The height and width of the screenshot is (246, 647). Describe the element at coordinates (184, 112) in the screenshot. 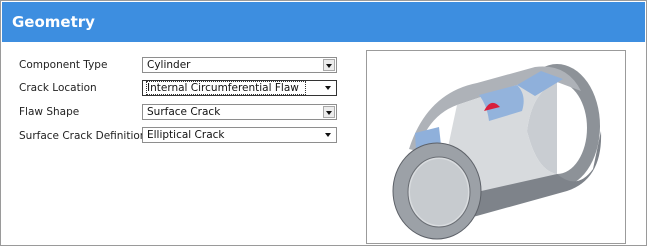

I see `flaw-shape-value: Surface Crack` at that location.